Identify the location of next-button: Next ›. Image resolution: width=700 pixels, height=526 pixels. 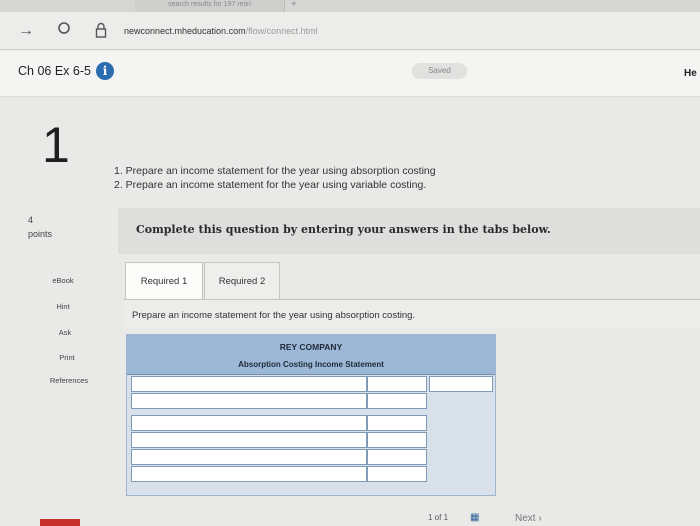
(528, 518).